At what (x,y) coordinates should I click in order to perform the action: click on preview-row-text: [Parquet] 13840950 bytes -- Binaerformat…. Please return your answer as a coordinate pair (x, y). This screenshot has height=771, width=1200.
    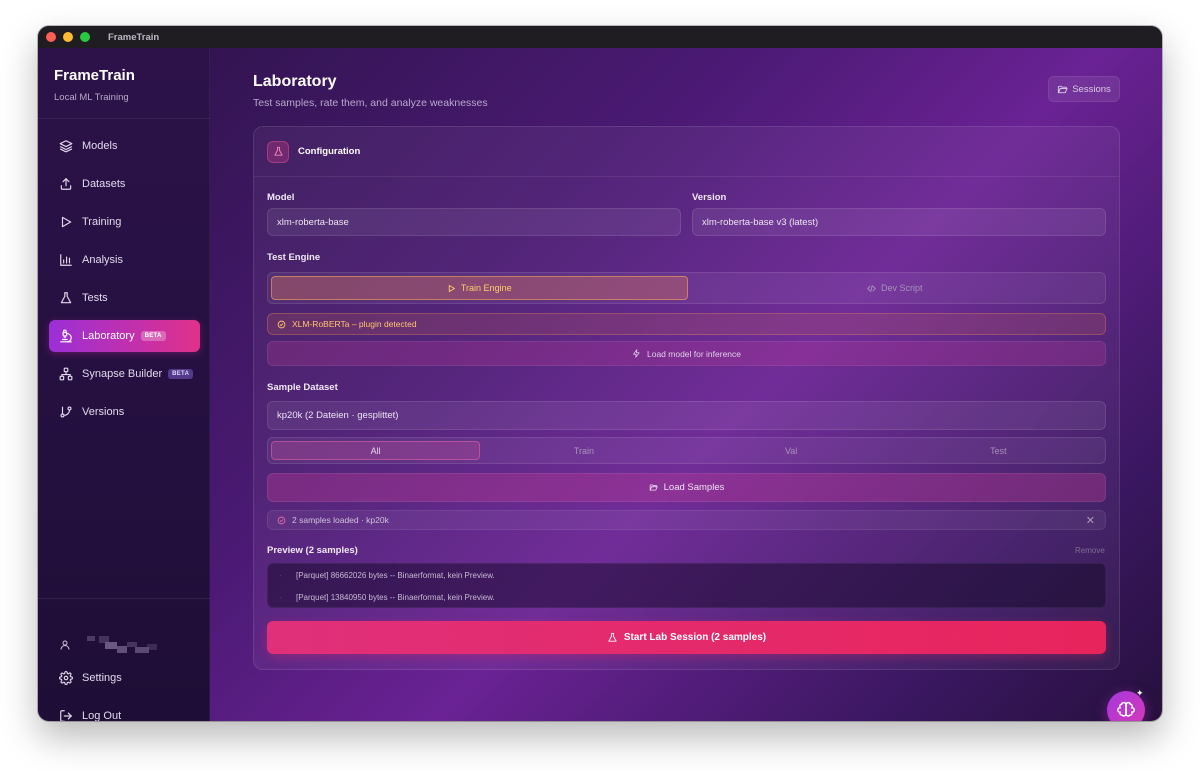
    Looking at the image, I should click on (395, 597).